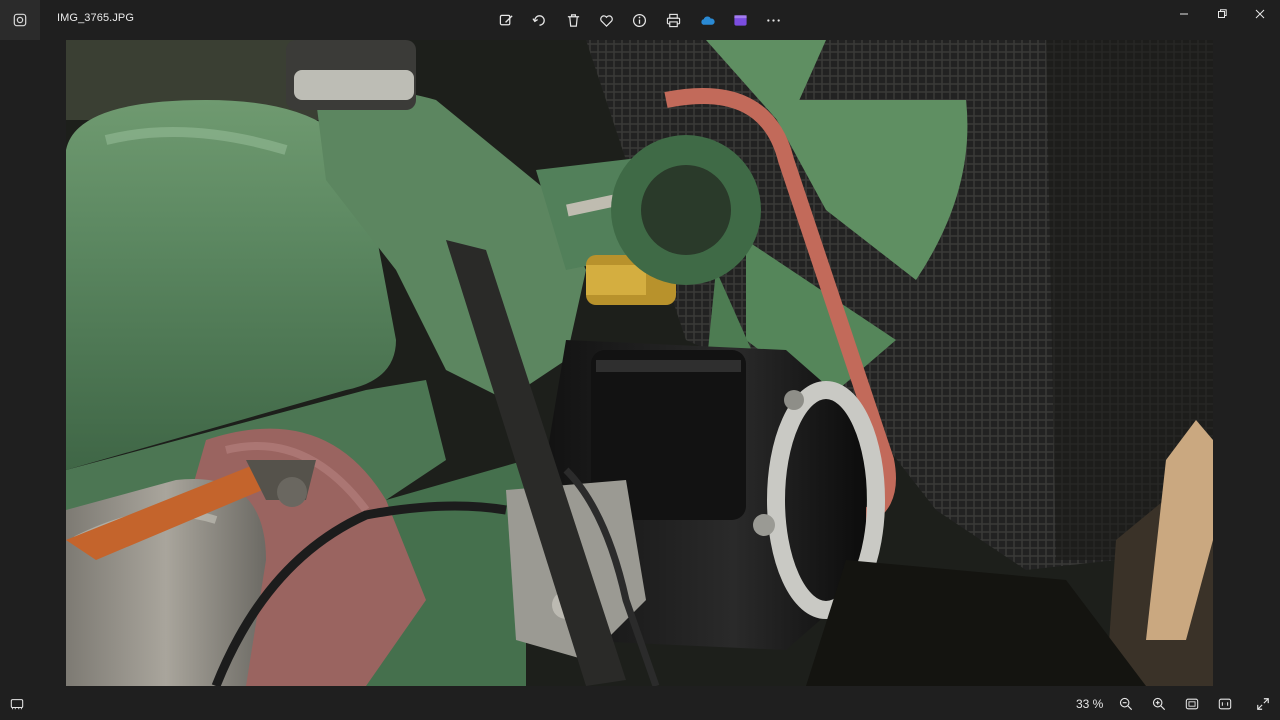  What do you see at coordinates (740, 20) in the screenshot?
I see `clipchamp-icon` at bounding box center [740, 20].